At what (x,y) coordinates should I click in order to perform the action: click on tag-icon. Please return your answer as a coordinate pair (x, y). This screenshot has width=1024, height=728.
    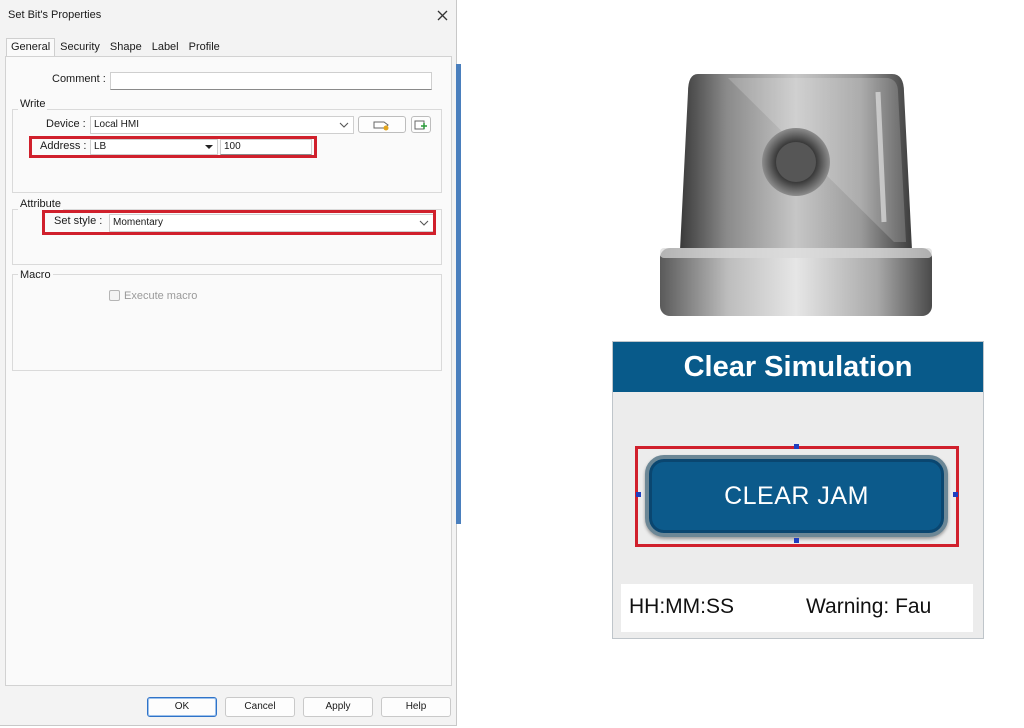
    Looking at the image, I should click on (381, 125).